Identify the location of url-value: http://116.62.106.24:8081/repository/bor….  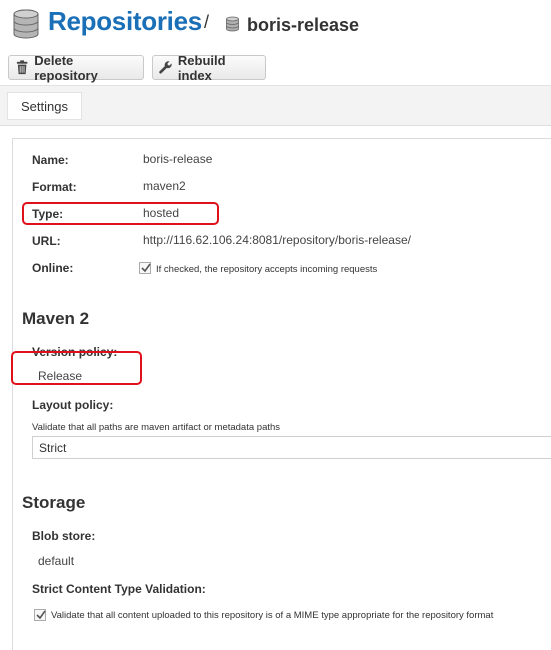
(277, 240).